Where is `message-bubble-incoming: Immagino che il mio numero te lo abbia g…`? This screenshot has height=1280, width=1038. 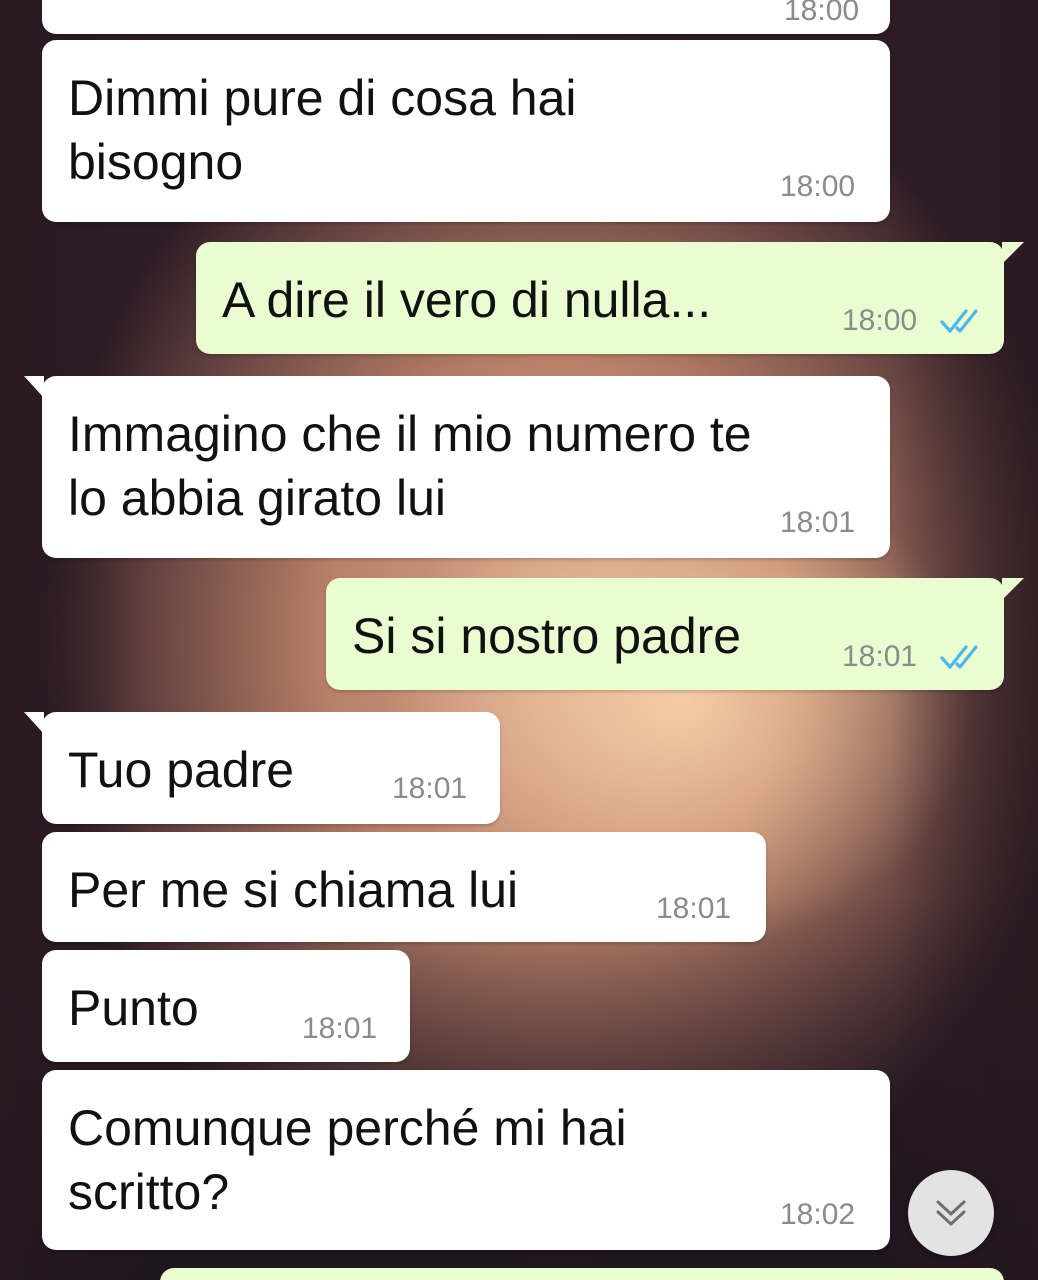 message-bubble-incoming: Immagino che il mio numero te lo abbia g… is located at coordinates (457, 467).